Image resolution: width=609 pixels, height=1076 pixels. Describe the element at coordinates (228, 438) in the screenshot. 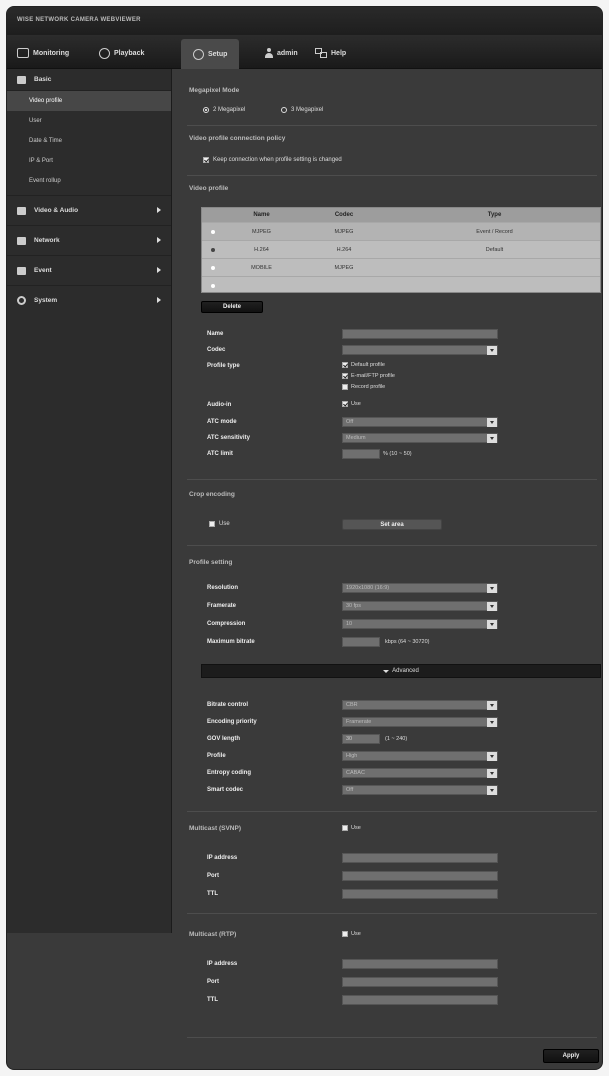

I see `atc-sensitivity-label: ATC sensitivity` at that location.